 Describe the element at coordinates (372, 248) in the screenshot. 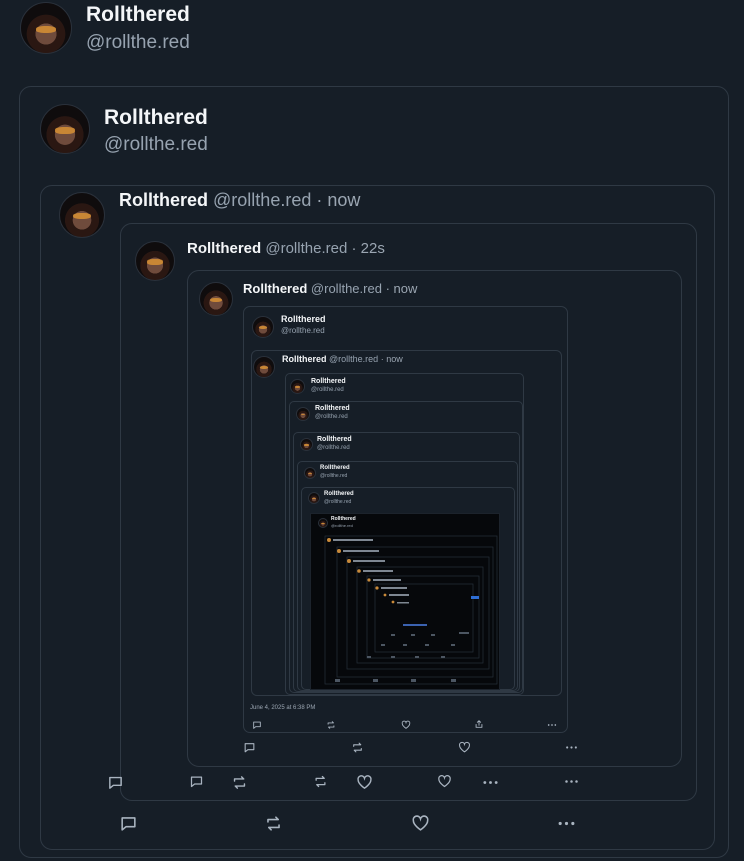

I see `timestamp: 22s` at that location.